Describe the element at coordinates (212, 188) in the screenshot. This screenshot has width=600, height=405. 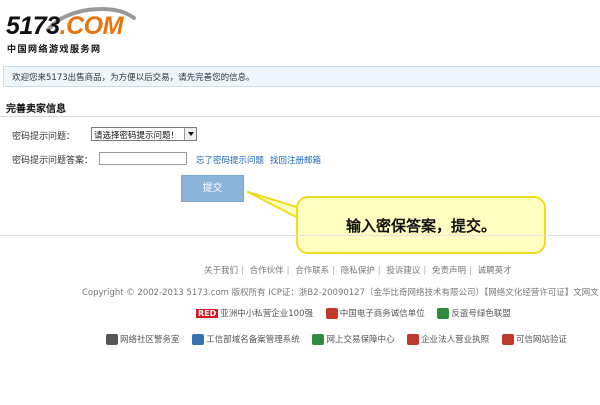
I see `submit-button: 提交` at that location.